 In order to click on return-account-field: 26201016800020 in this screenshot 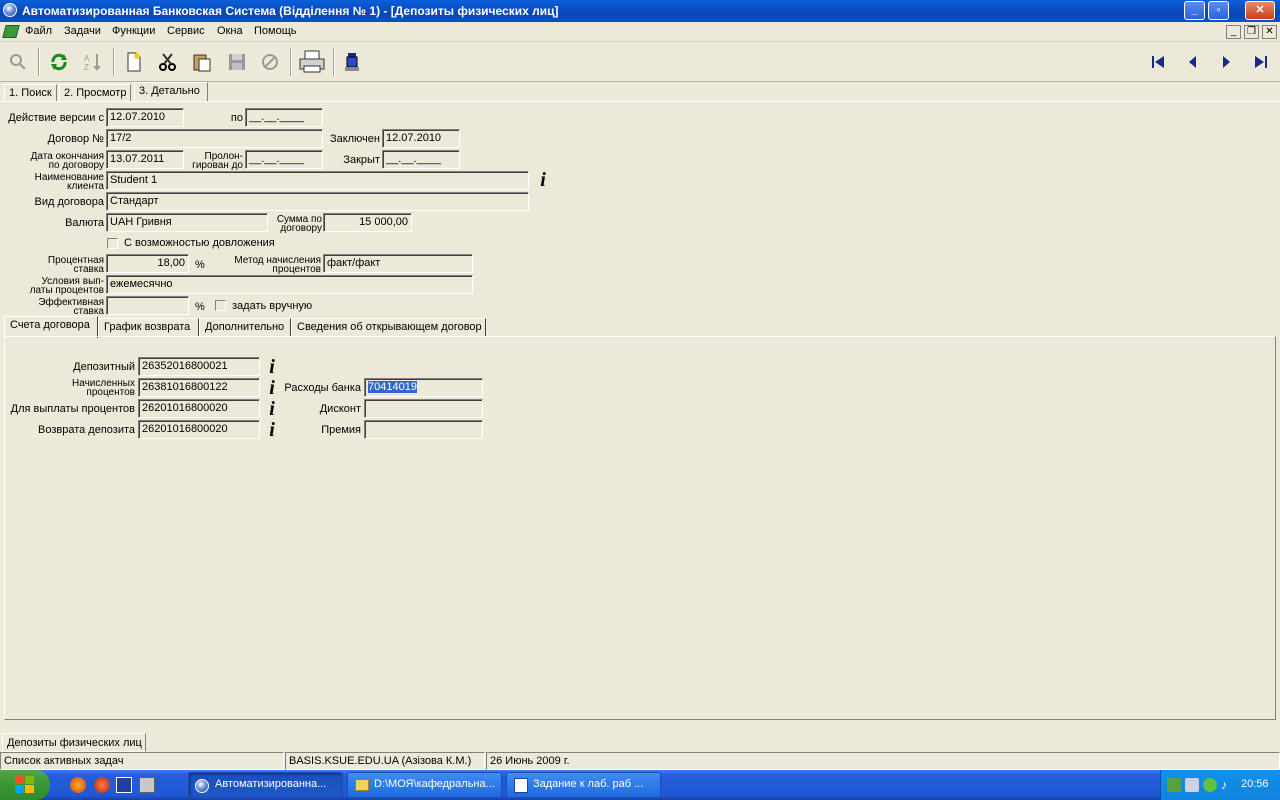, I will do `click(199, 429)`.